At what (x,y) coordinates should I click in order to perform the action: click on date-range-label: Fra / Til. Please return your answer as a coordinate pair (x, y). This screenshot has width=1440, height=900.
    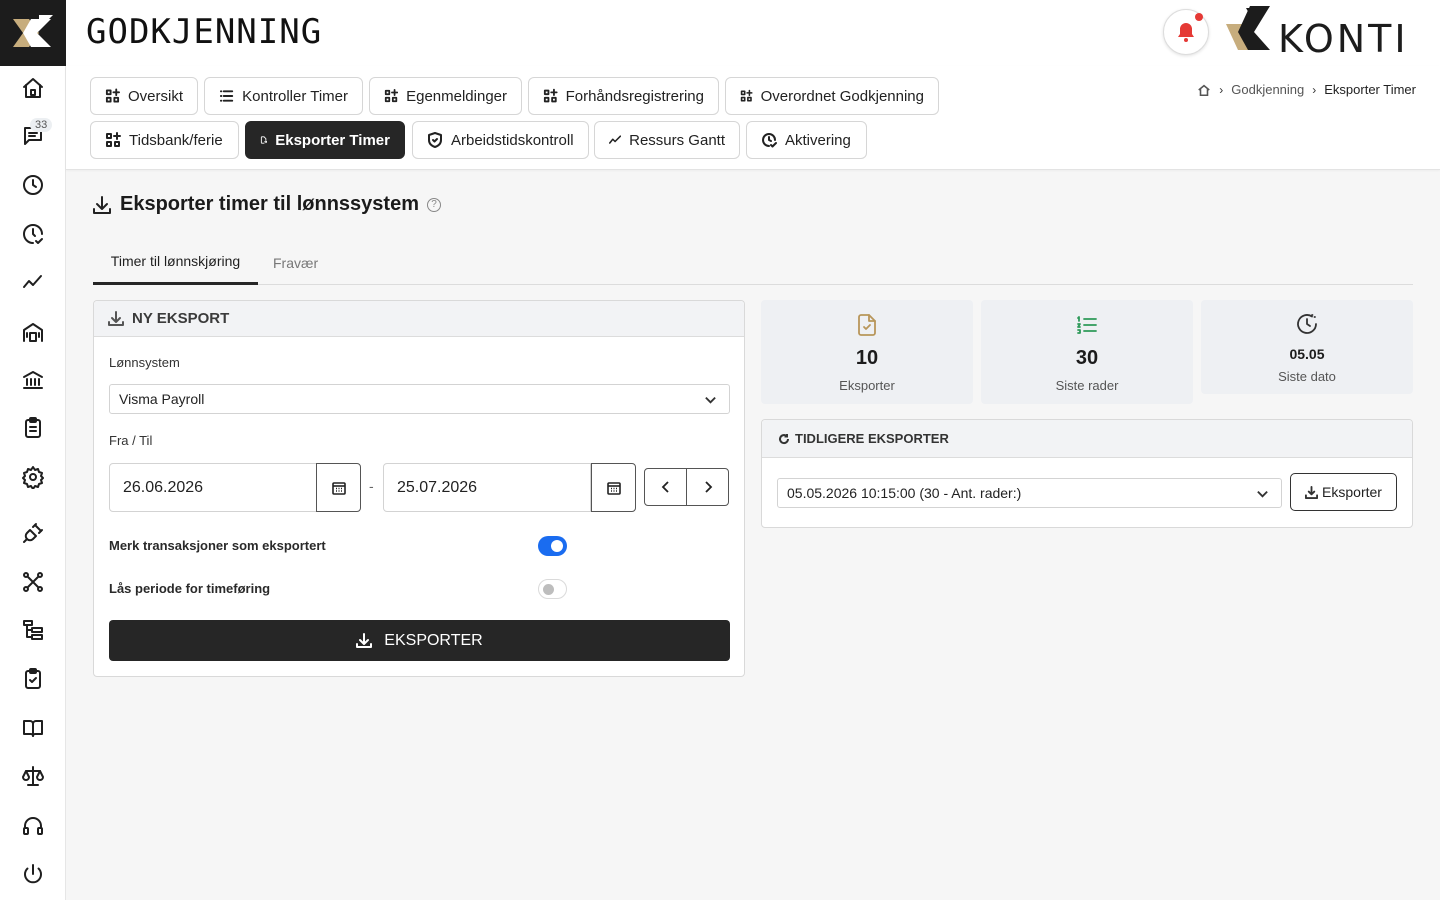
    Looking at the image, I should click on (131, 440).